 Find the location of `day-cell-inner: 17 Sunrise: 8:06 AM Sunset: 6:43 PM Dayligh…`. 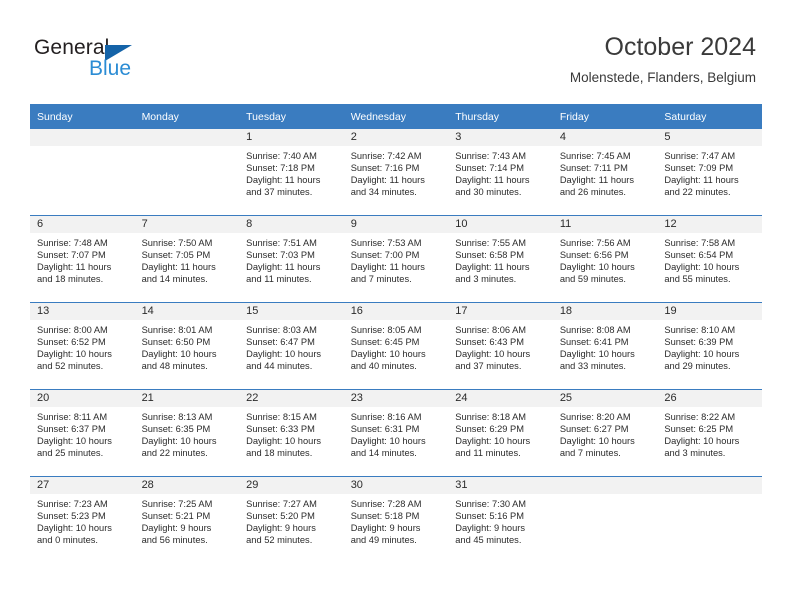

day-cell-inner: 17 Sunrise: 8:06 AM Sunset: 6:43 PM Dayligh… is located at coordinates (500, 346).